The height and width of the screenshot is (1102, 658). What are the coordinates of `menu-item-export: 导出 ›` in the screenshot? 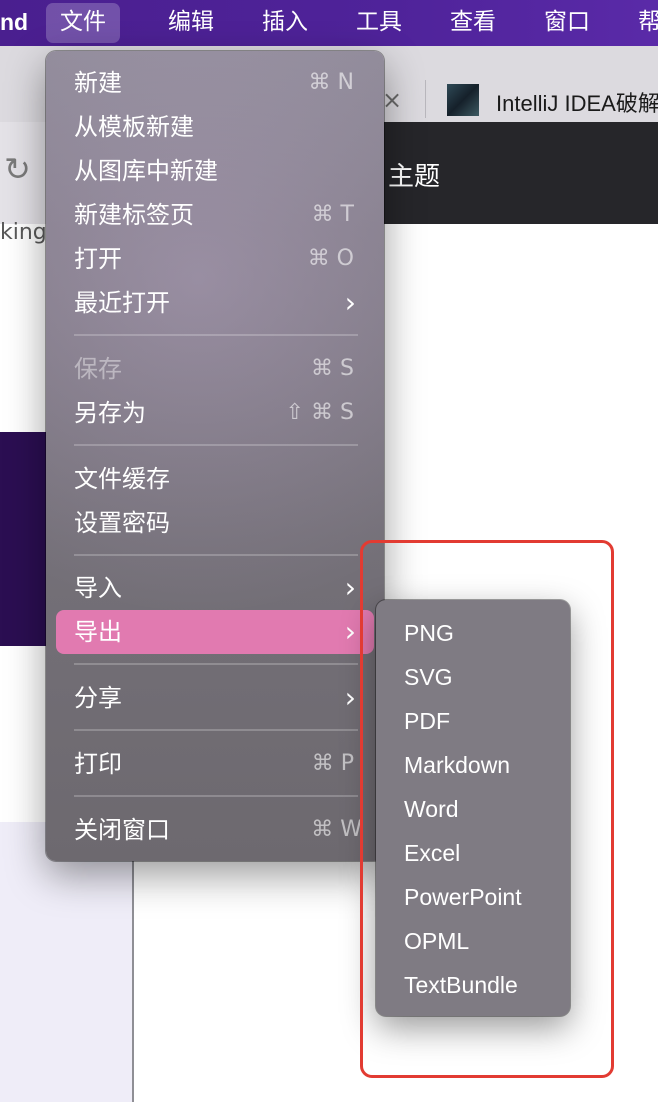 It's located at (215, 632).